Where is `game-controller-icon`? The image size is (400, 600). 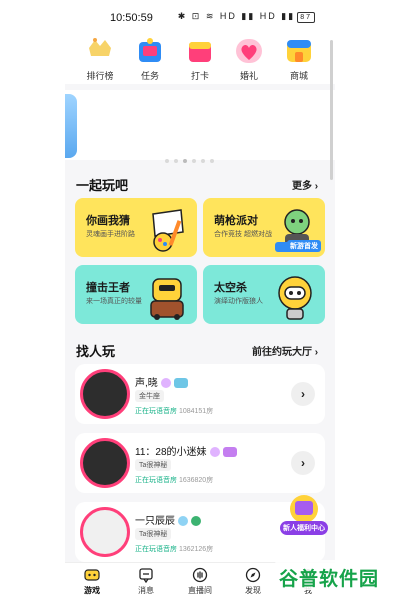 game-controller-icon is located at coordinates (92, 575).